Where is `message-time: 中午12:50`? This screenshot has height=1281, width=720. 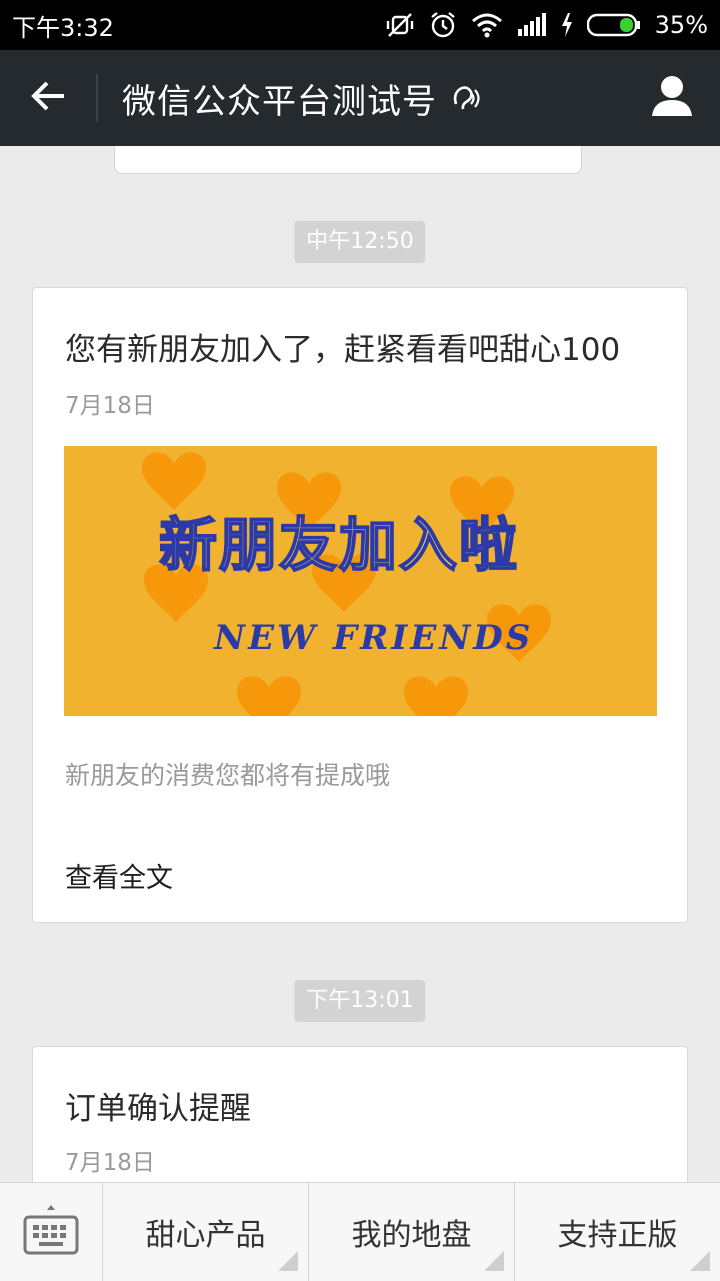 message-time: 中午12:50 is located at coordinates (360, 242).